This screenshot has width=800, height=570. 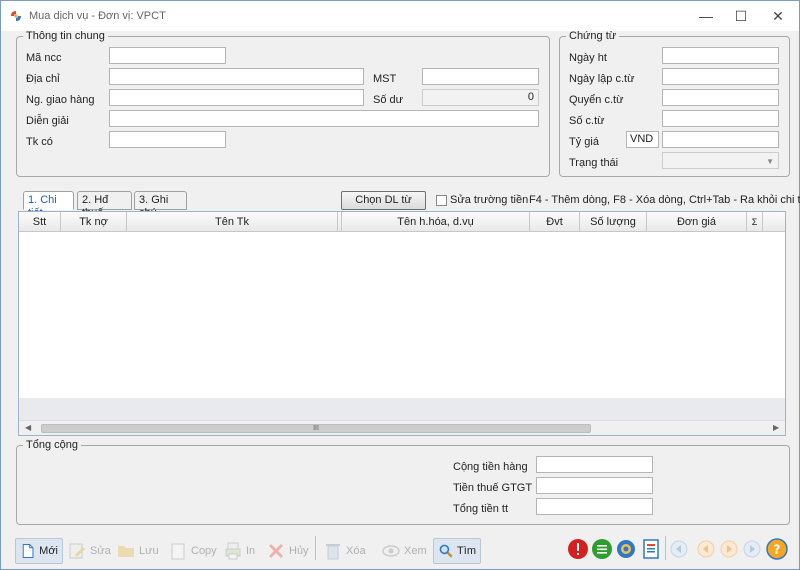 What do you see at coordinates (391, 551) in the screenshot?
I see `view-icon` at bounding box center [391, 551].